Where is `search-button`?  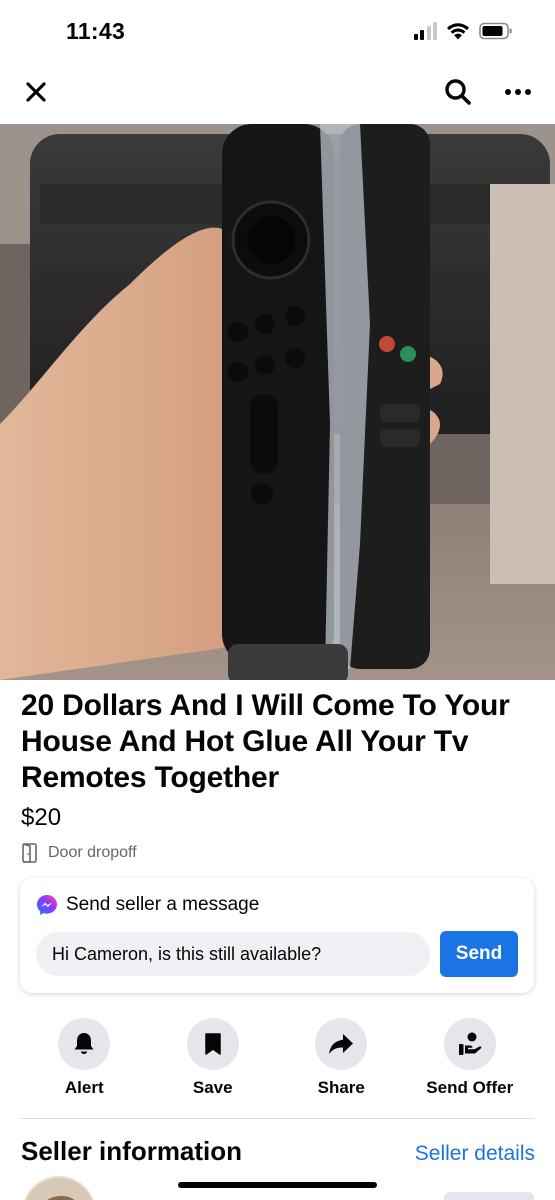
search-button is located at coordinates (458, 92).